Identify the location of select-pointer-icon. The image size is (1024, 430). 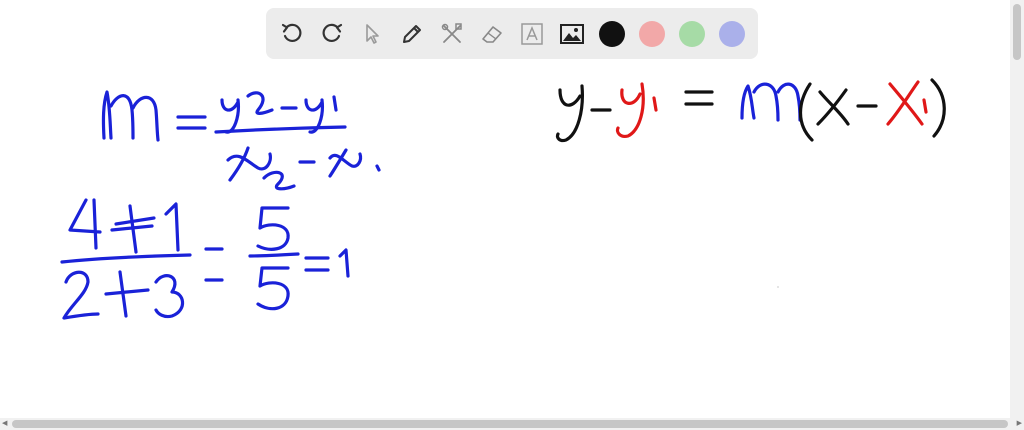
(372, 33).